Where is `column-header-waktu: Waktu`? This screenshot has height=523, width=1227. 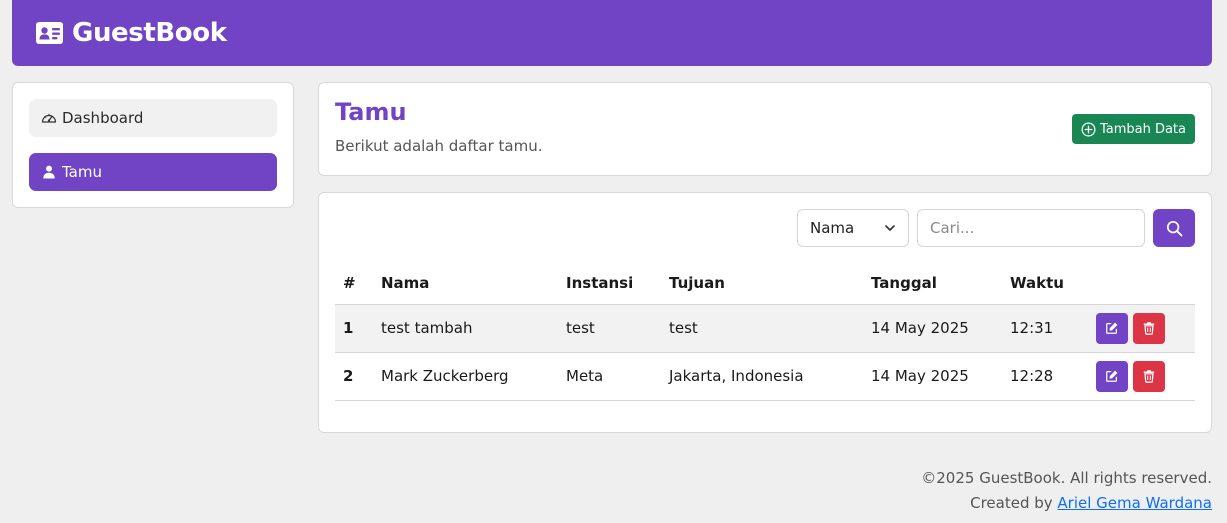 column-header-waktu: Waktu is located at coordinates (1045, 284).